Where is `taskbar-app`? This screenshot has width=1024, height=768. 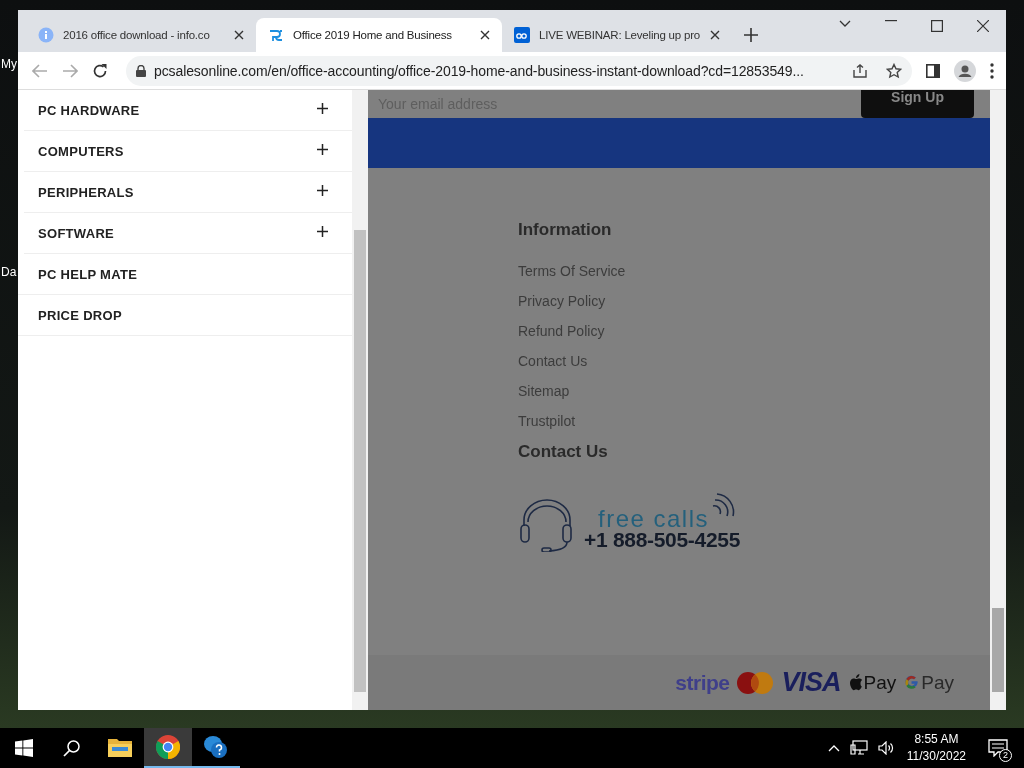 taskbar-app is located at coordinates (168, 748).